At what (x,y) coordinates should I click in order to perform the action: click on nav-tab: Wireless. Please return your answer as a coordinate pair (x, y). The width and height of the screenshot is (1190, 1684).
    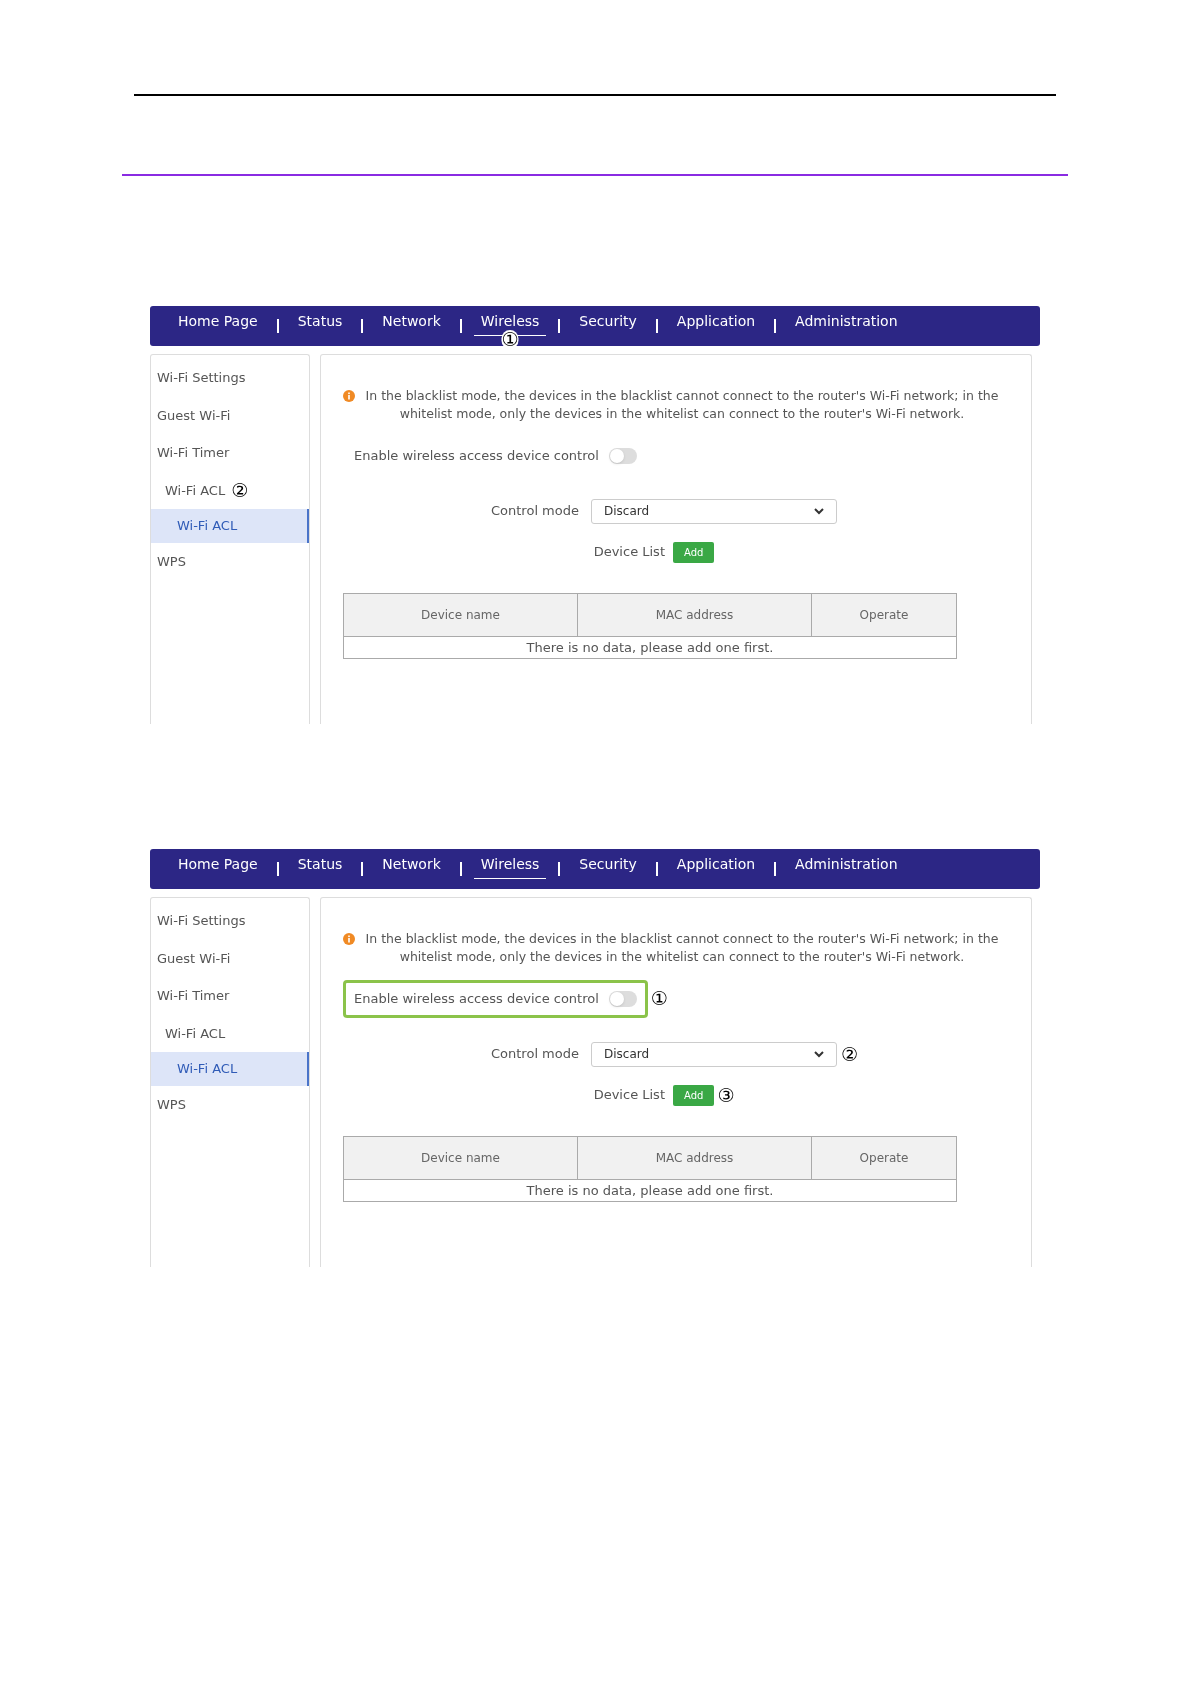
    Looking at the image, I should click on (510, 865).